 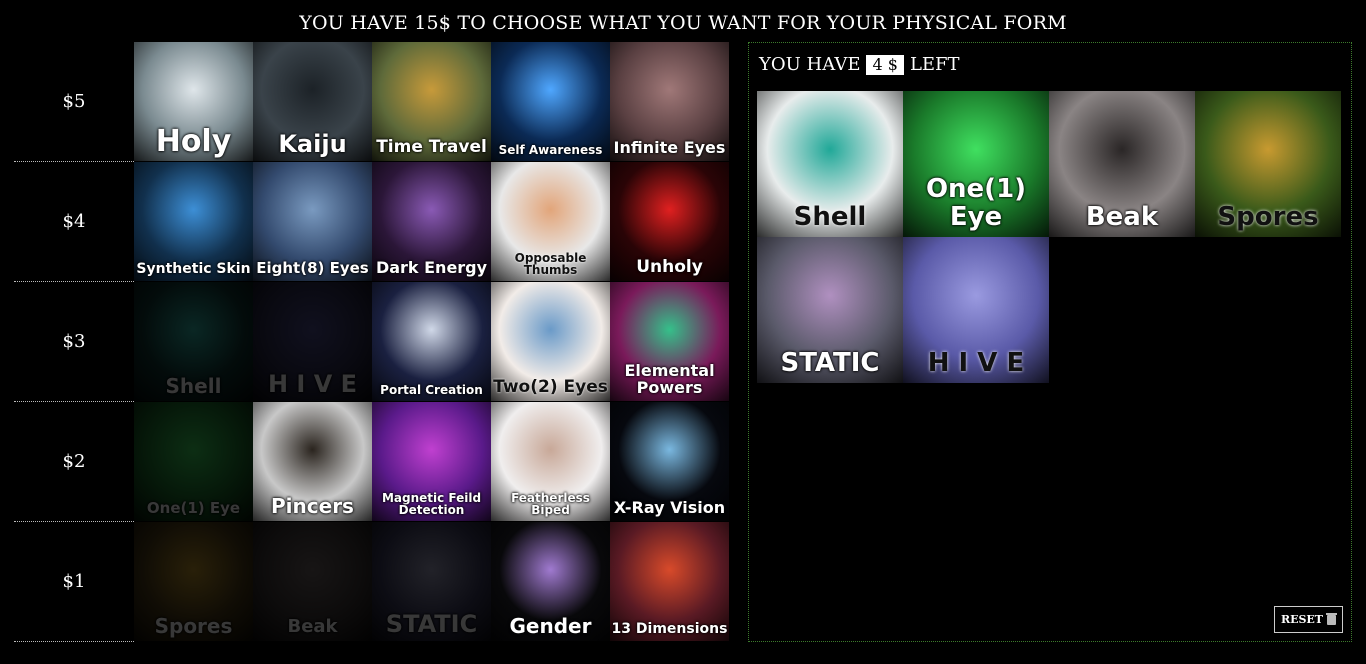 I want to click on tier-price: $4, so click(x=74, y=222).